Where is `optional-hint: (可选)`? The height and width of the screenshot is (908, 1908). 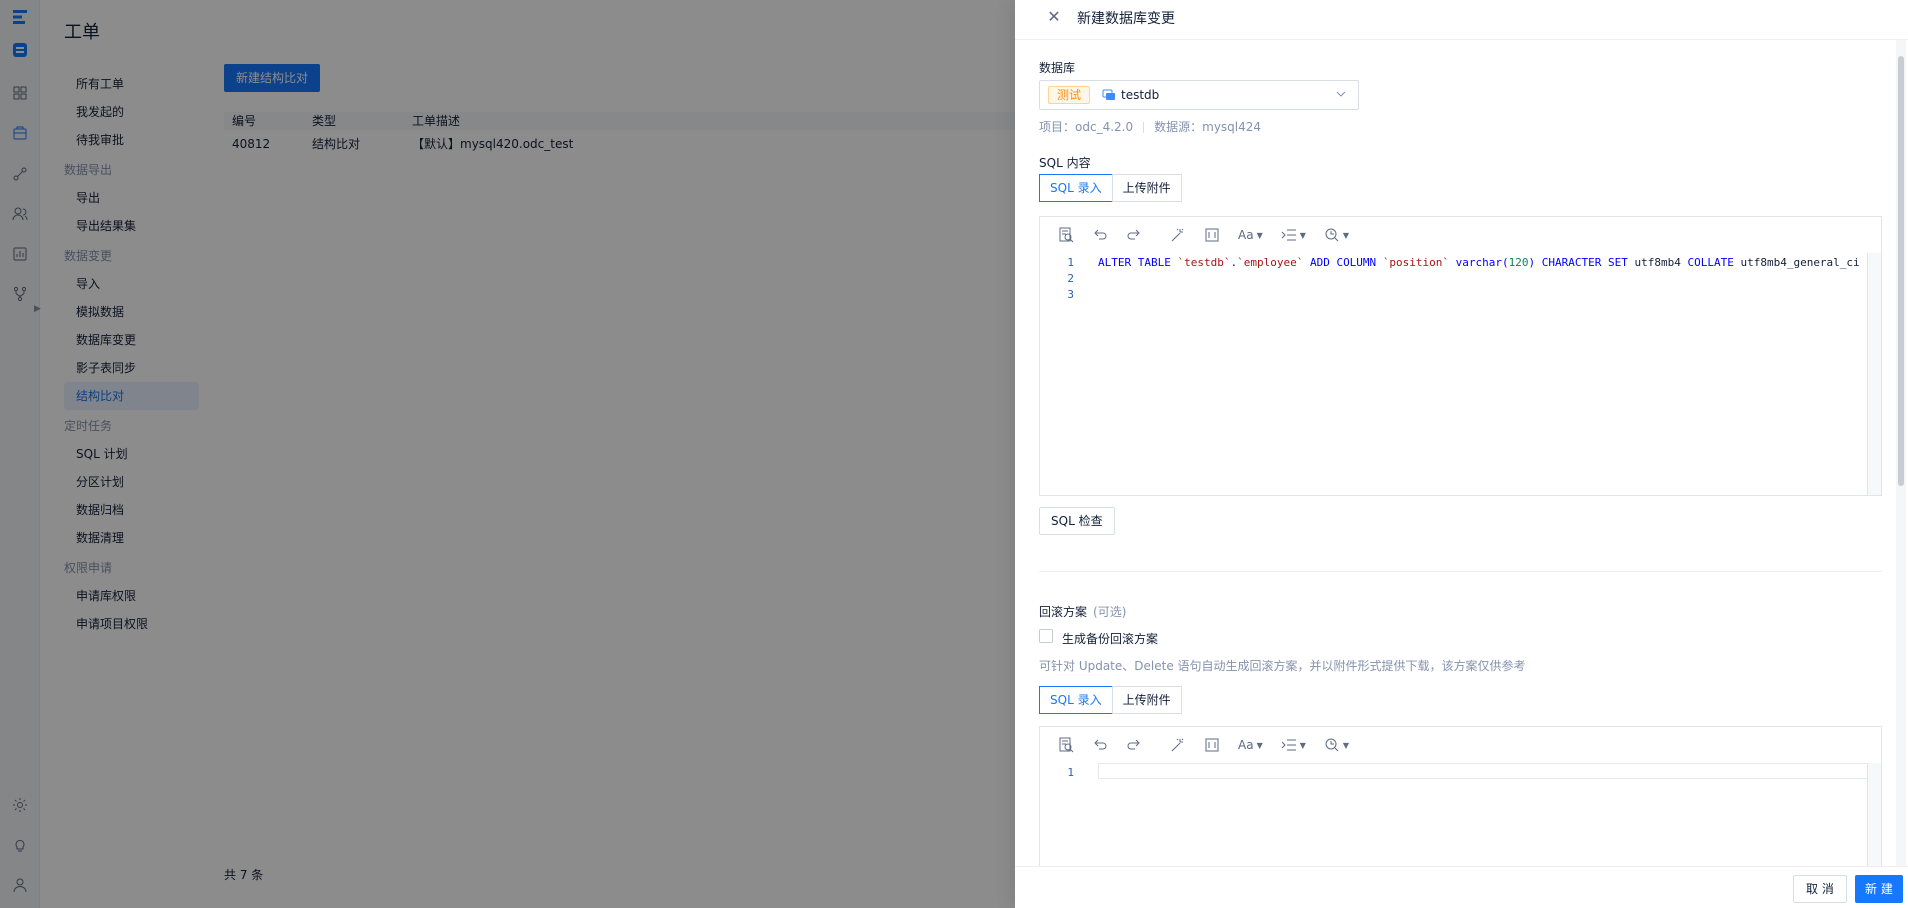 optional-hint: (可选) is located at coordinates (1110, 612).